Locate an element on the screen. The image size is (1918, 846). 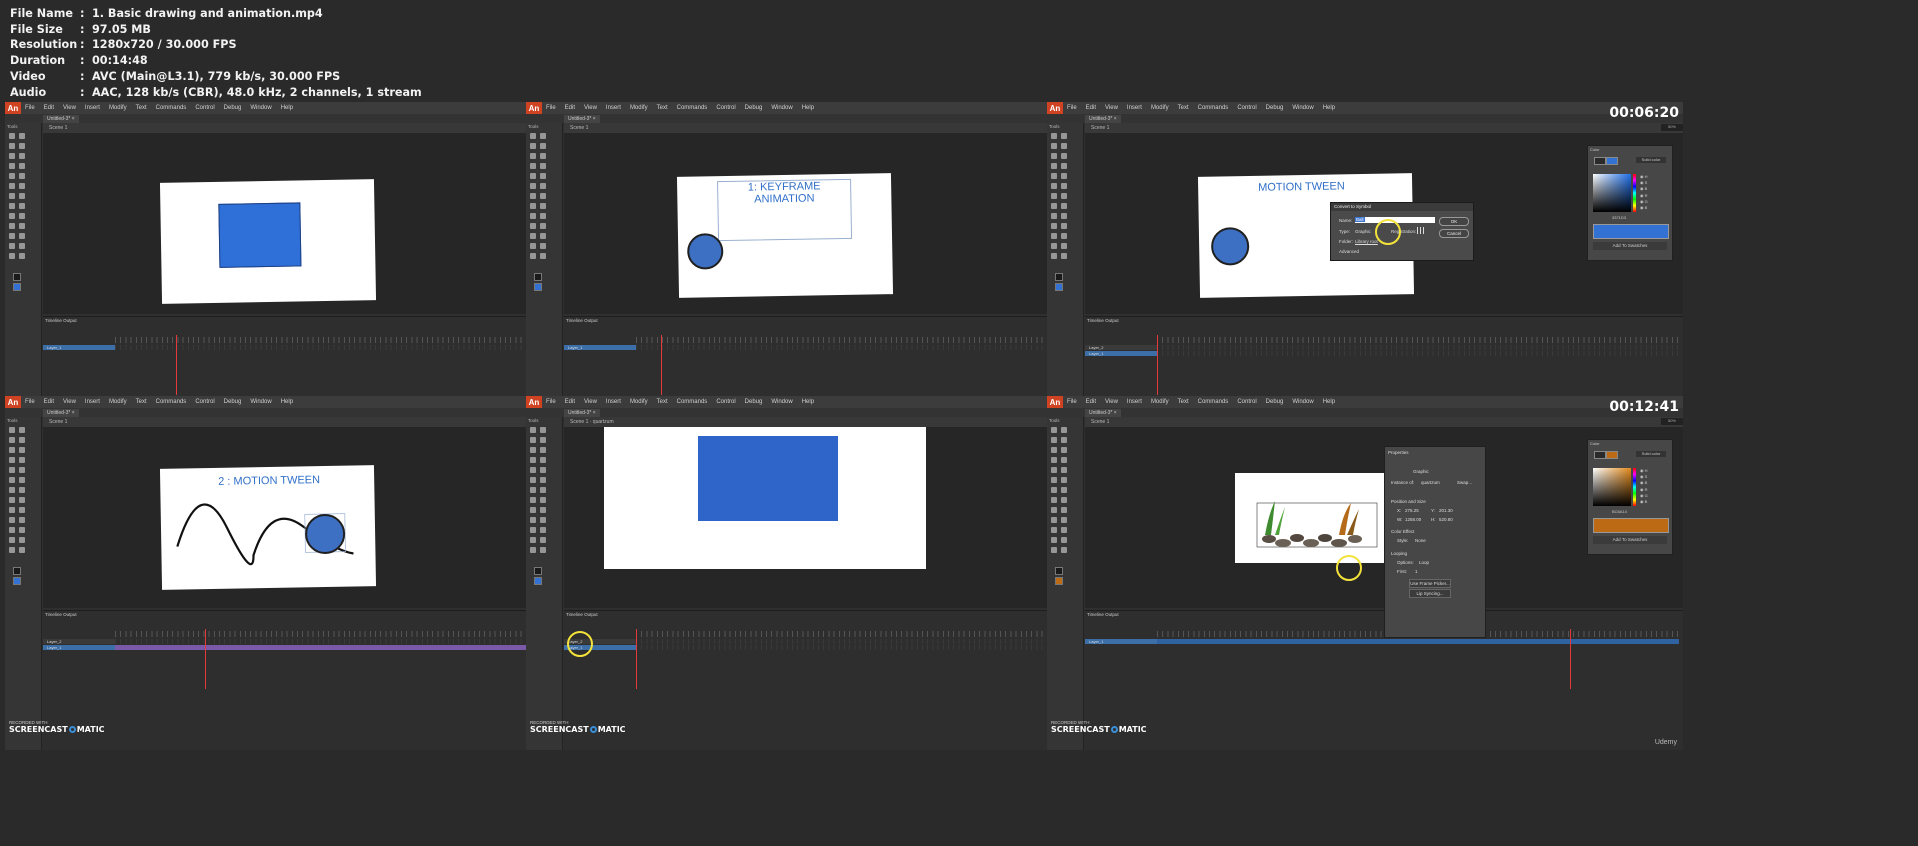
registration-grid-icon is located at coordinates (1420, 230).